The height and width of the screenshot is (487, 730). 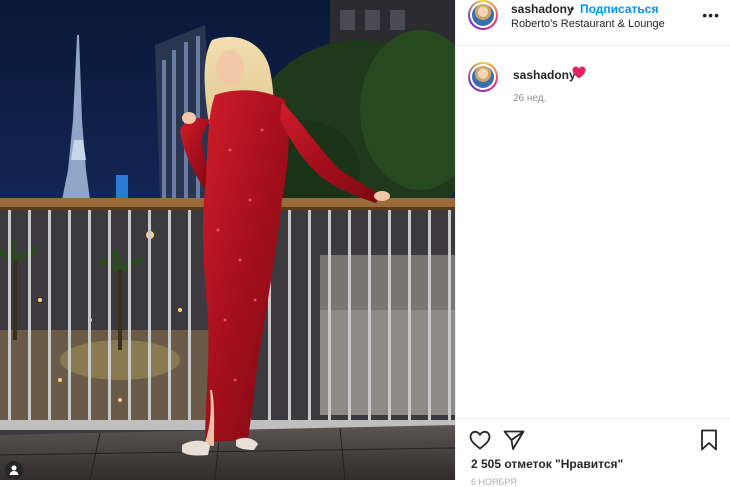 I want to click on paper-plane-icon, so click(x=514, y=440).